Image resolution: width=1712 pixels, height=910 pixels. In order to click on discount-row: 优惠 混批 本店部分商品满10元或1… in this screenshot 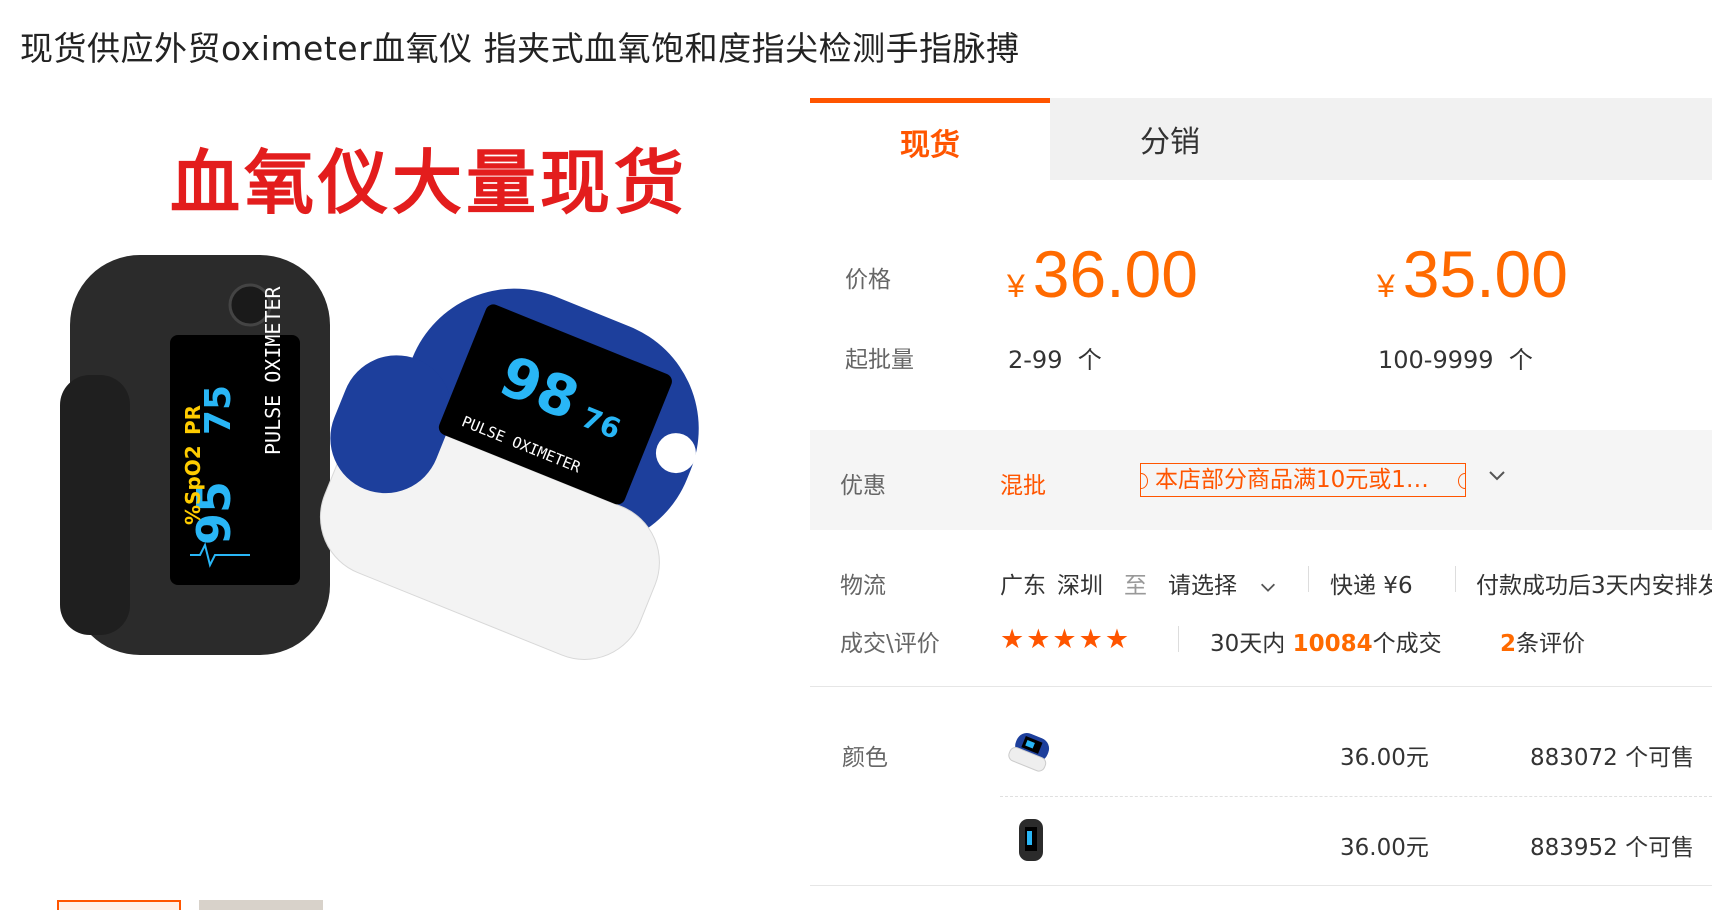, I will do `click(1261, 480)`.